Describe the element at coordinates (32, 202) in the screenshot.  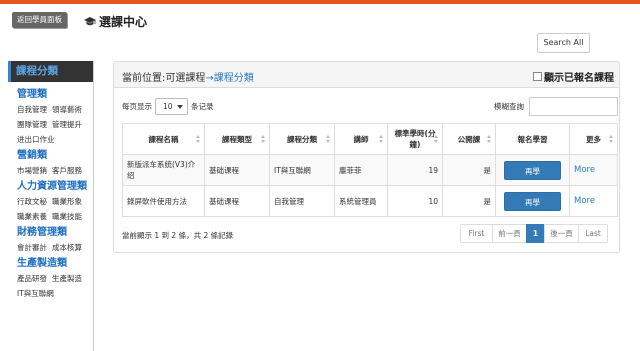
I see `sidebar-item: 行政文秘` at that location.